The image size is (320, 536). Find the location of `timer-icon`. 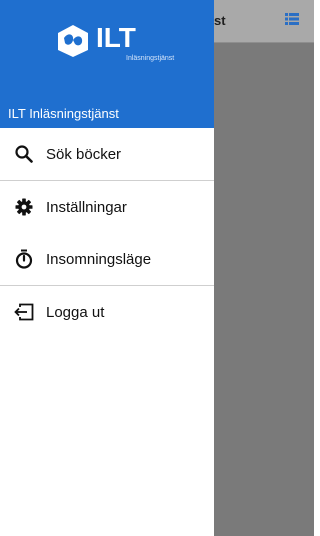

timer-icon is located at coordinates (24, 259).